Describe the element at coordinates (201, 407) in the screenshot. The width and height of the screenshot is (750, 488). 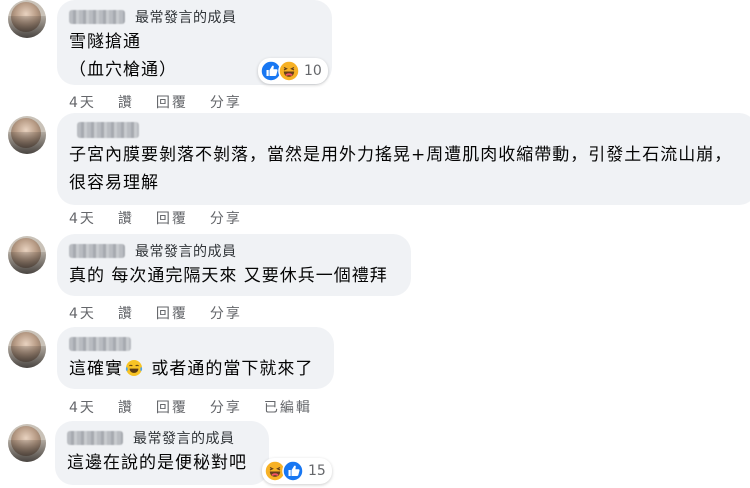
I see `comment-actions: 4天 讚 回覆 分享 已編輯` at that location.